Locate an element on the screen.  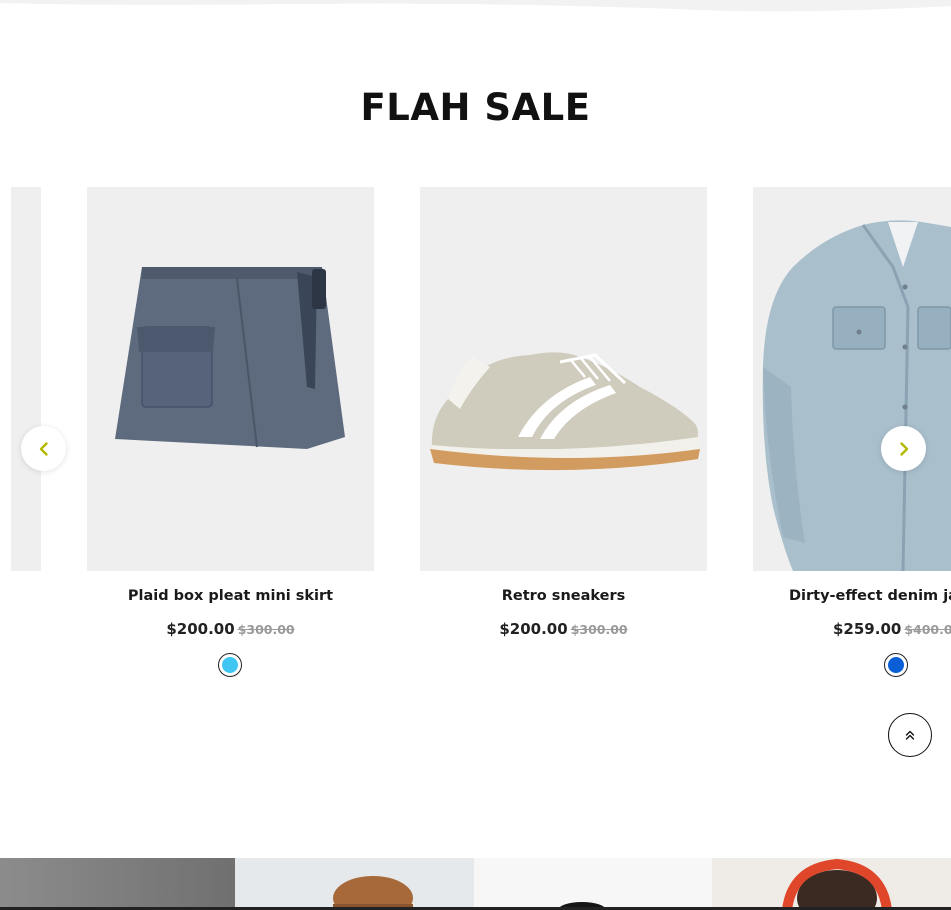
product-image-sneakers is located at coordinates (563, 379).